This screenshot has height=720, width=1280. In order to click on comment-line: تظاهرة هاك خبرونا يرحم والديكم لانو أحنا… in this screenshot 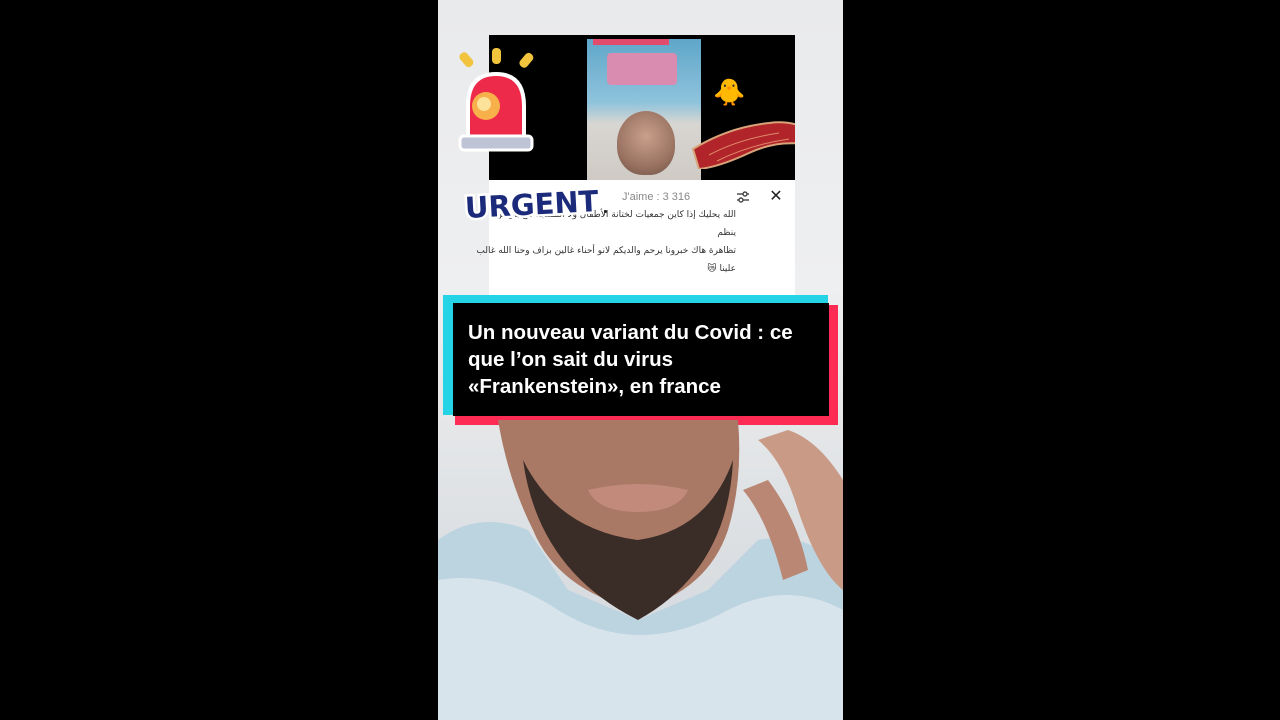, I will do `click(606, 251)`.